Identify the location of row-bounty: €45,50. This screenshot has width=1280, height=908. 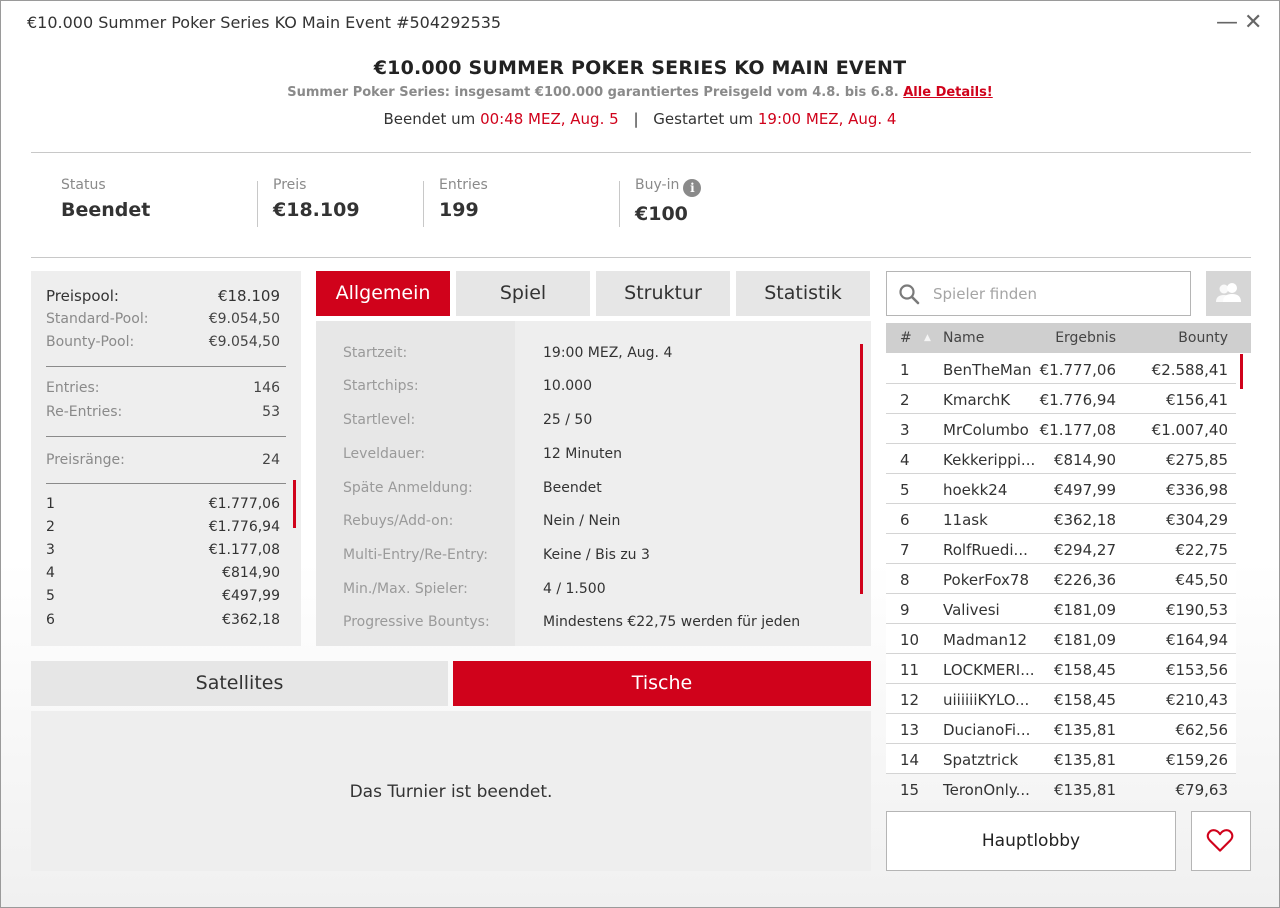
(1202, 580).